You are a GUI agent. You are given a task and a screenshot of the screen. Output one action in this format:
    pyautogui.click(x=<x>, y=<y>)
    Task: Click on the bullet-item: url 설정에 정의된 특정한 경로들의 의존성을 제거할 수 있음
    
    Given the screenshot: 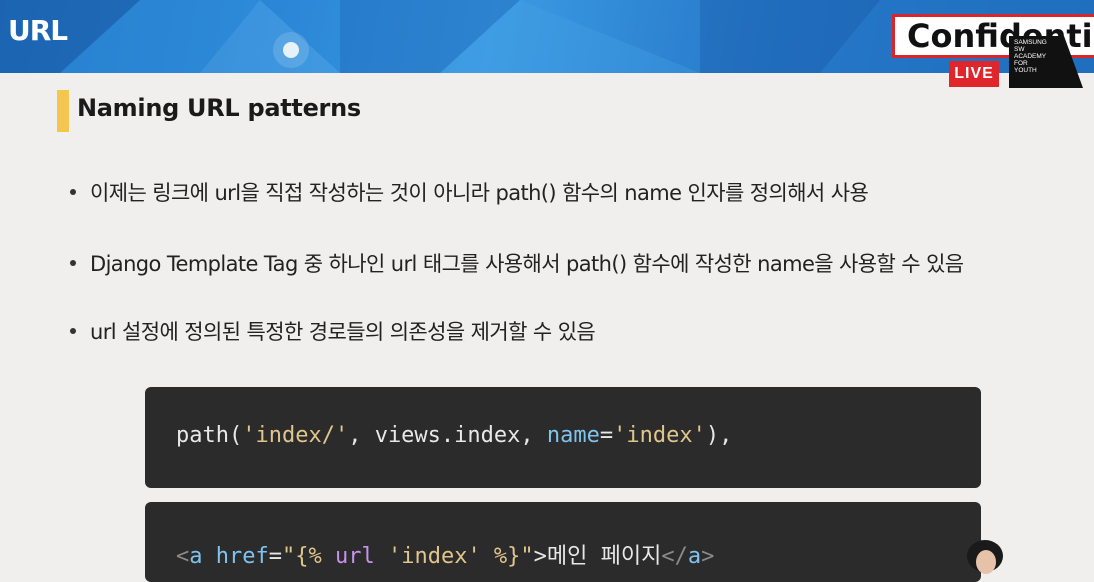 What is the action you would take?
    pyautogui.click(x=333, y=331)
    